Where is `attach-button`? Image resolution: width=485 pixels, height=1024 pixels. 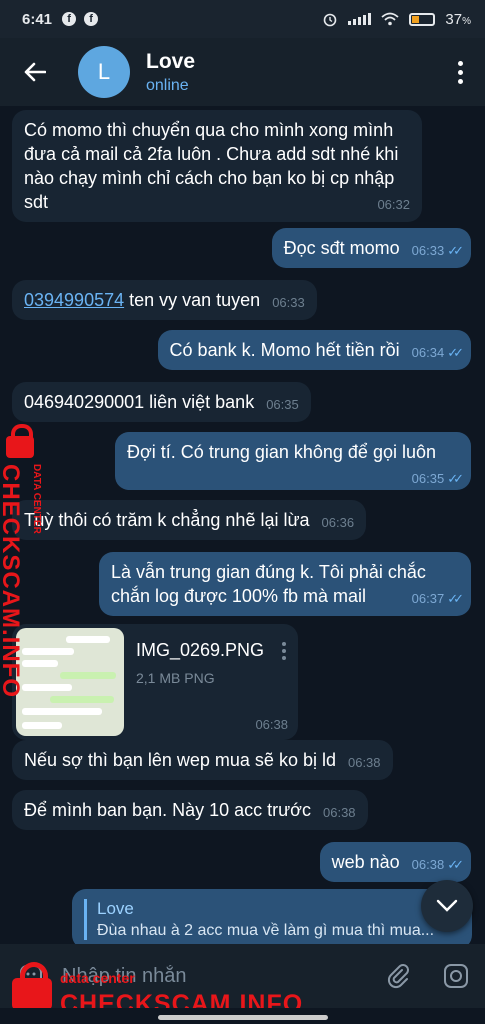 attach-button is located at coordinates (398, 976).